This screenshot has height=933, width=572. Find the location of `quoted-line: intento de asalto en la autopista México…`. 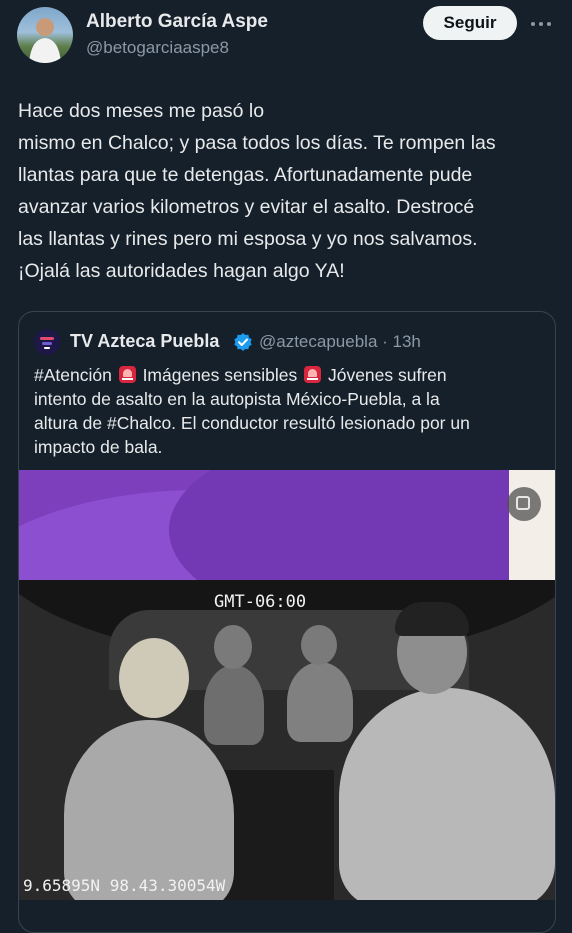

quoted-line: intento de asalto en la autopista México… is located at coordinates (237, 399).